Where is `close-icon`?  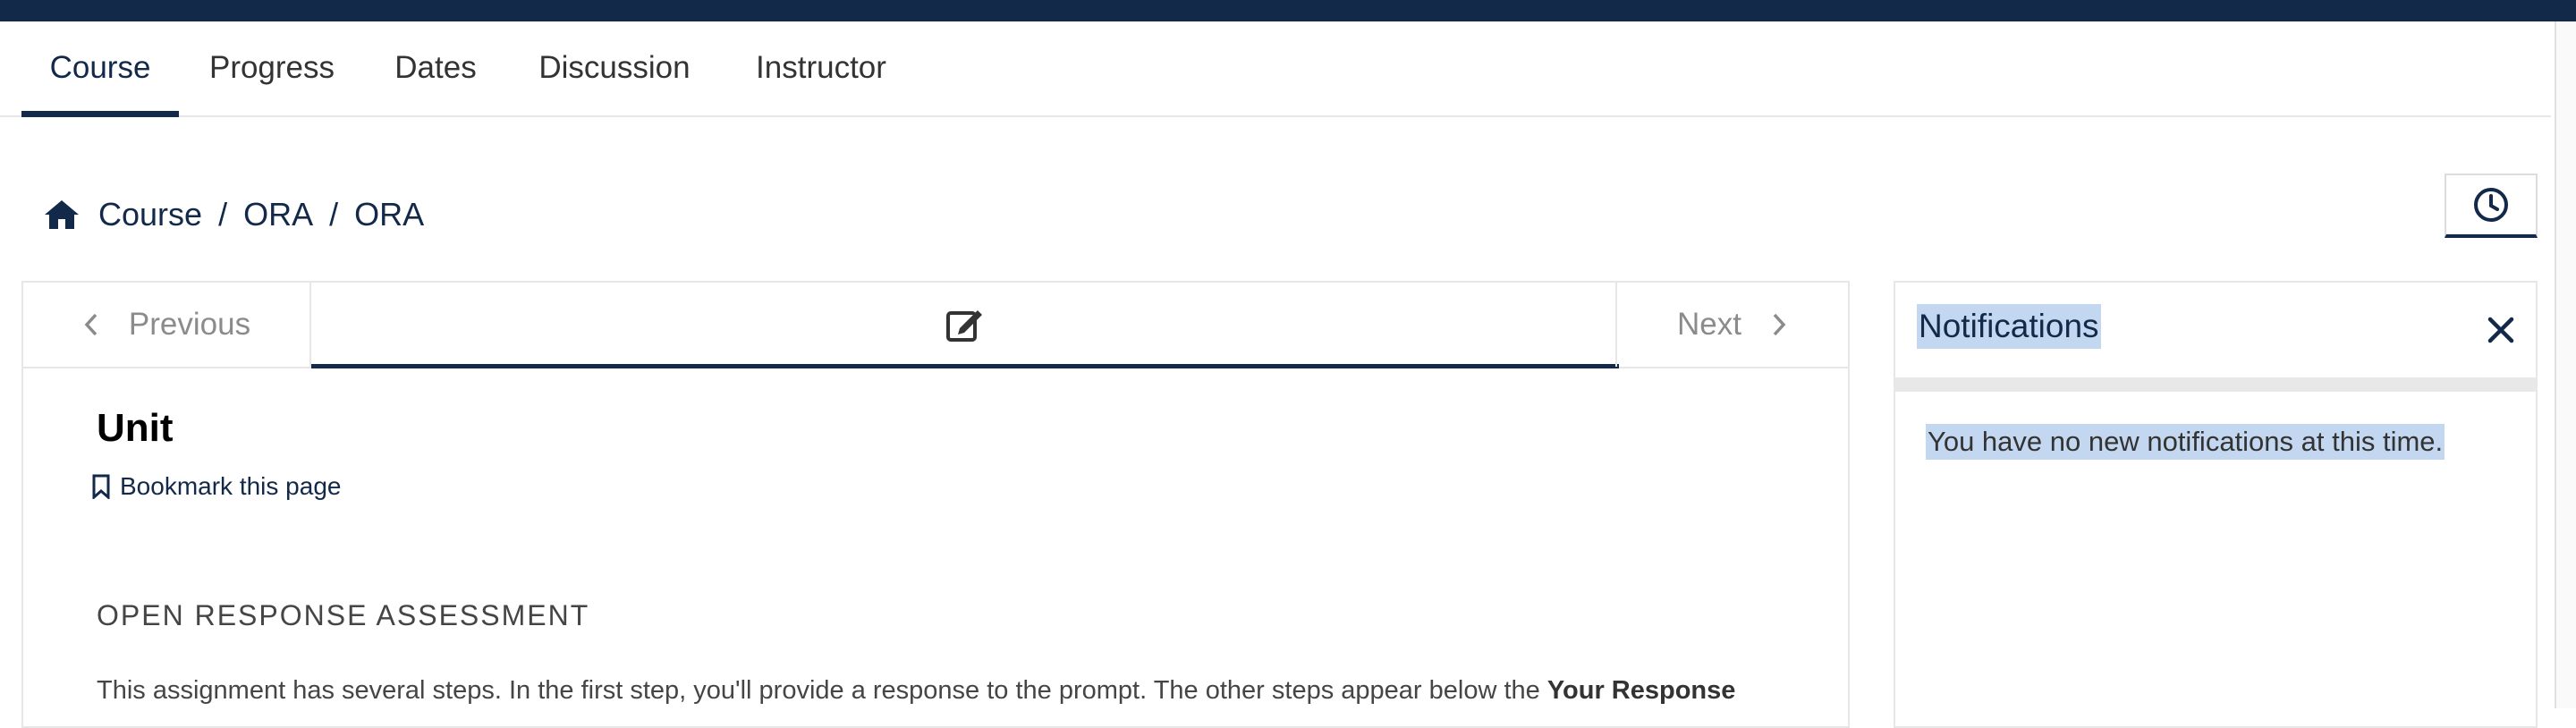 close-icon is located at coordinates (2500, 330).